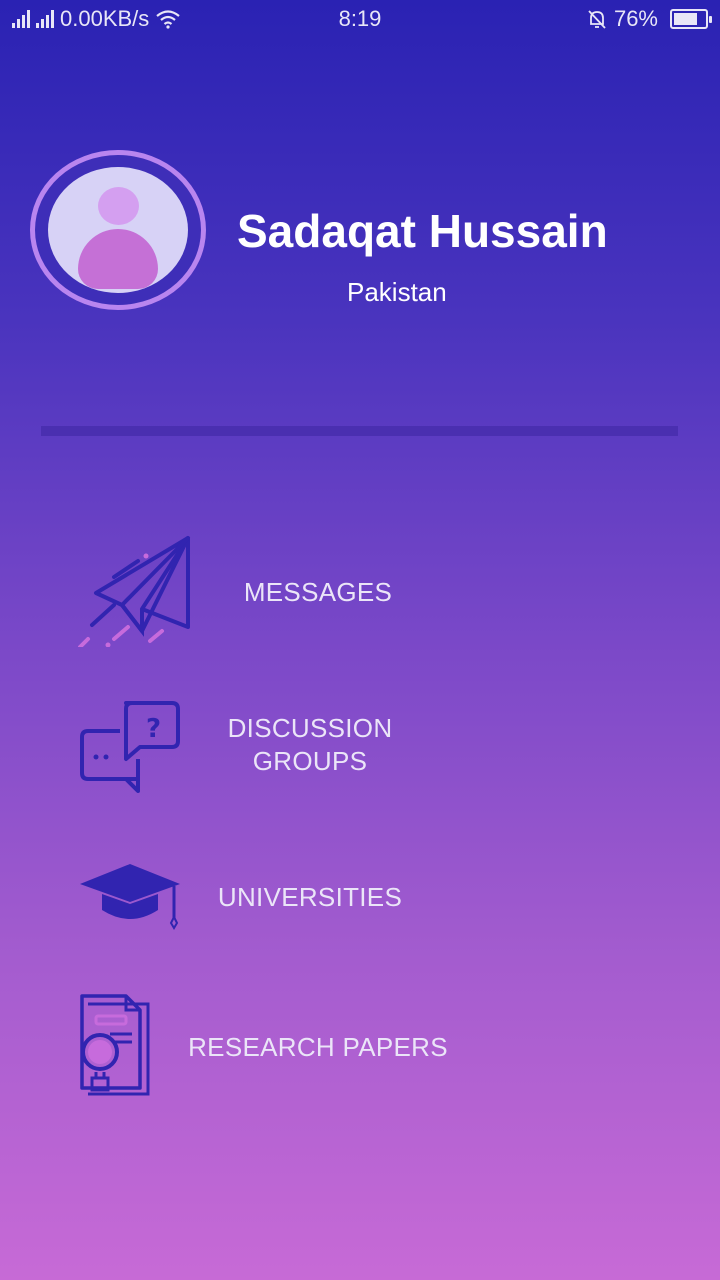 This screenshot has height=1280, width=720. I want to click on menu-label-research-papers: RESEARCH PAPERS, so click(318, 1047).